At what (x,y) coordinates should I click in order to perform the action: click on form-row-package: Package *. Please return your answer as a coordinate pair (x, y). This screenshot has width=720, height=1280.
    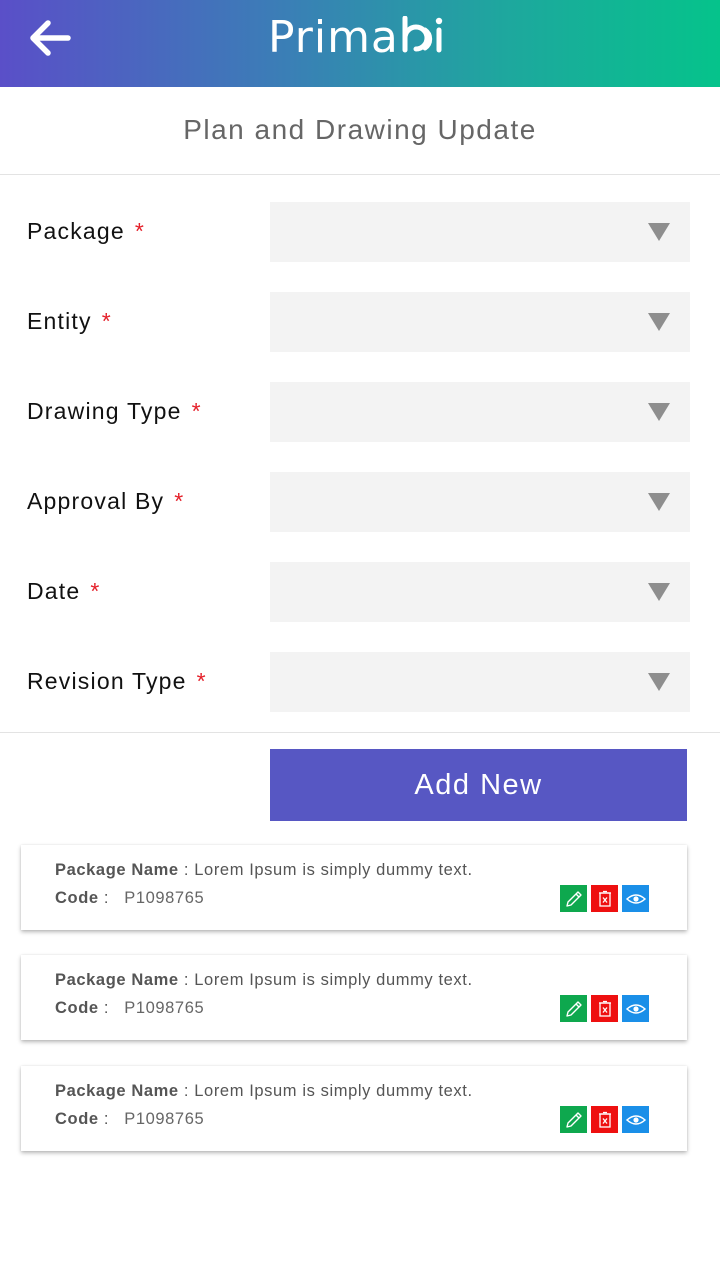
    Looking at the image, I should click on (360, 232).